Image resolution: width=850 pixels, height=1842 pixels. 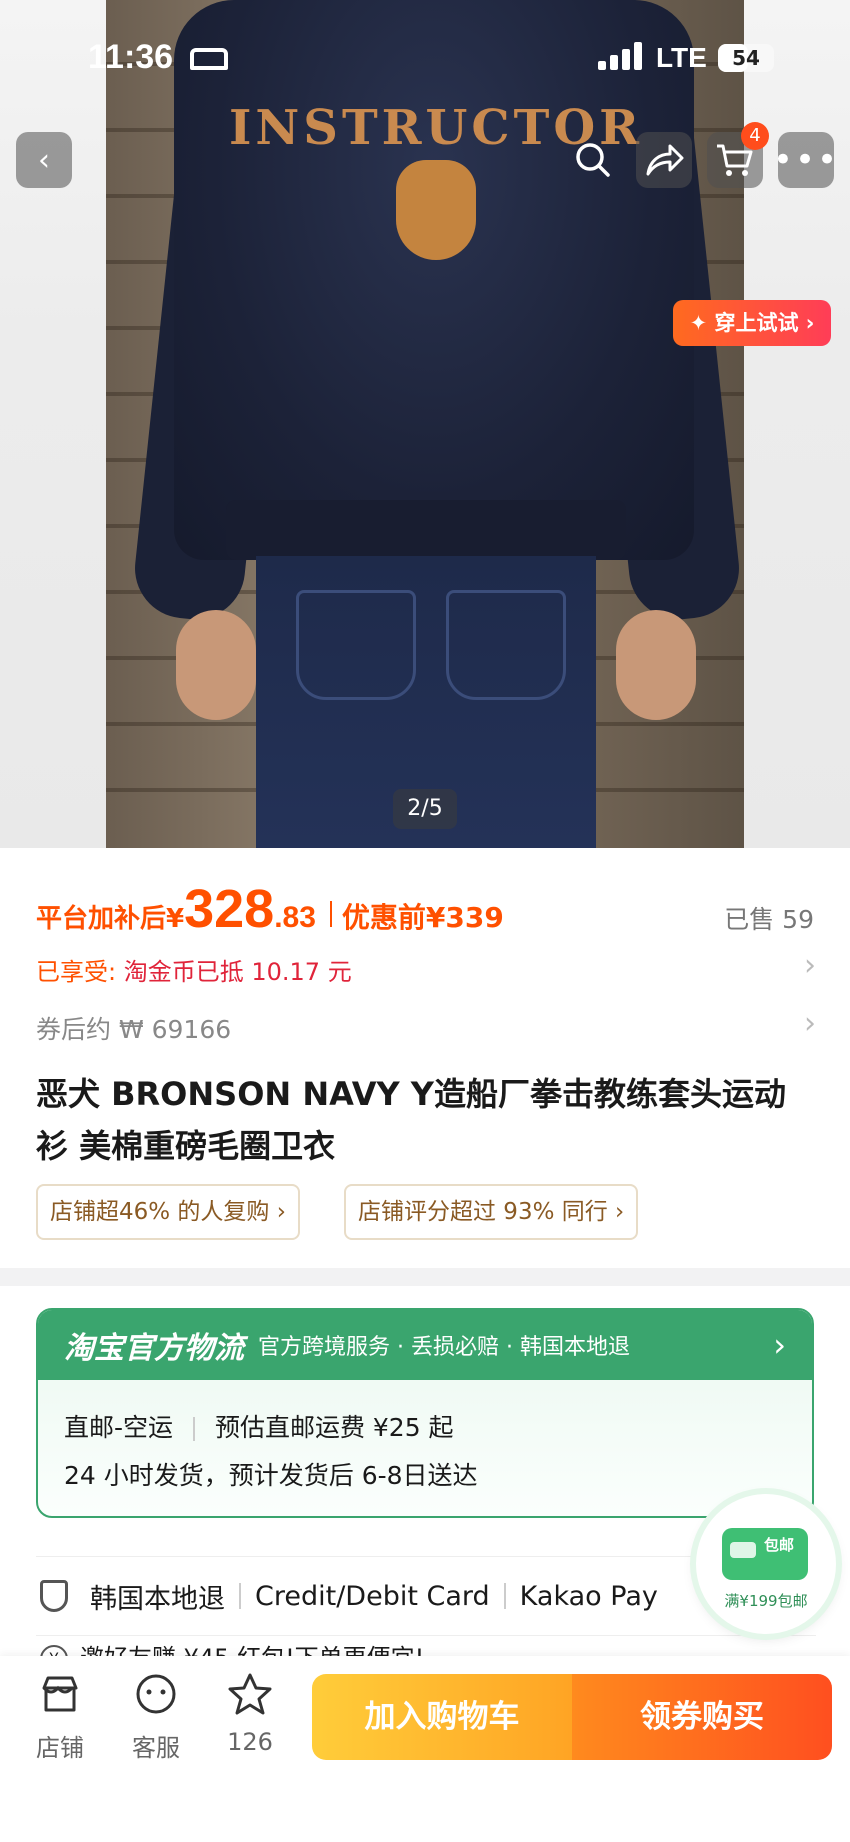 I want to click on repurchase-tag: 店铺超46% 的人复购 ›, so click(x=168, y=1212).